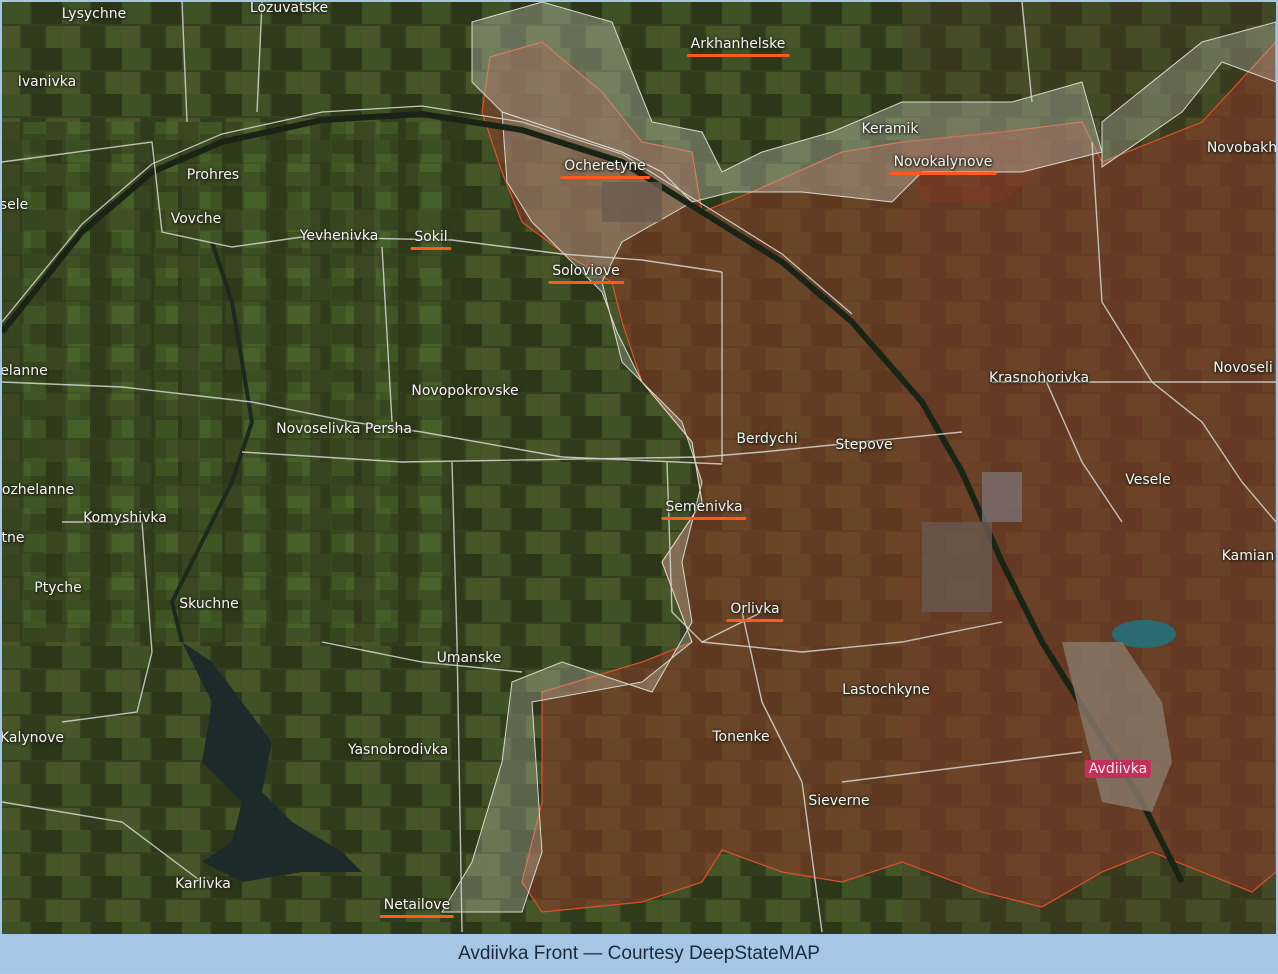 The image size is (1278, 974). Describe the element at coordinates (25, 371) in the screenshot. I see `place-label-elanne: elanne` at that location.